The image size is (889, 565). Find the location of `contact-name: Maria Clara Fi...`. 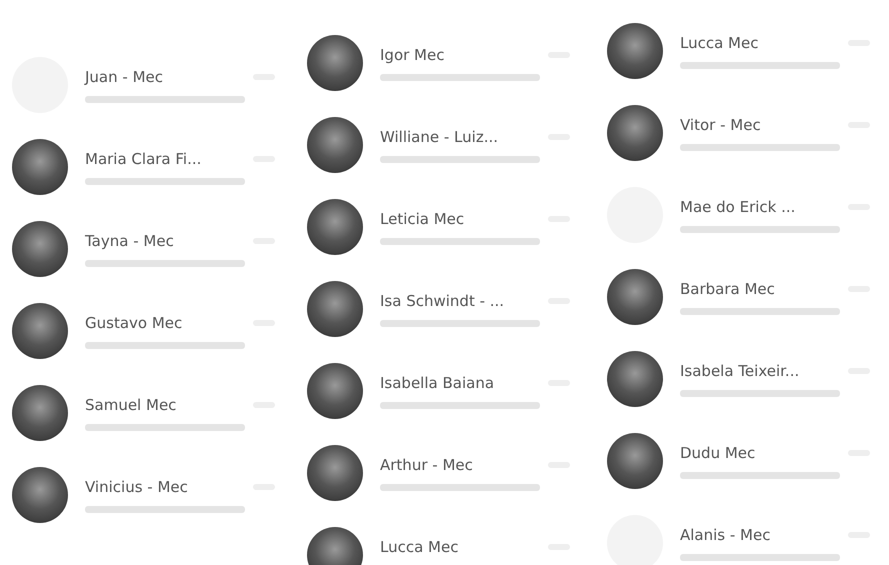

contact-name: Maria Clara Fi... is located at coordinates (143, 159).